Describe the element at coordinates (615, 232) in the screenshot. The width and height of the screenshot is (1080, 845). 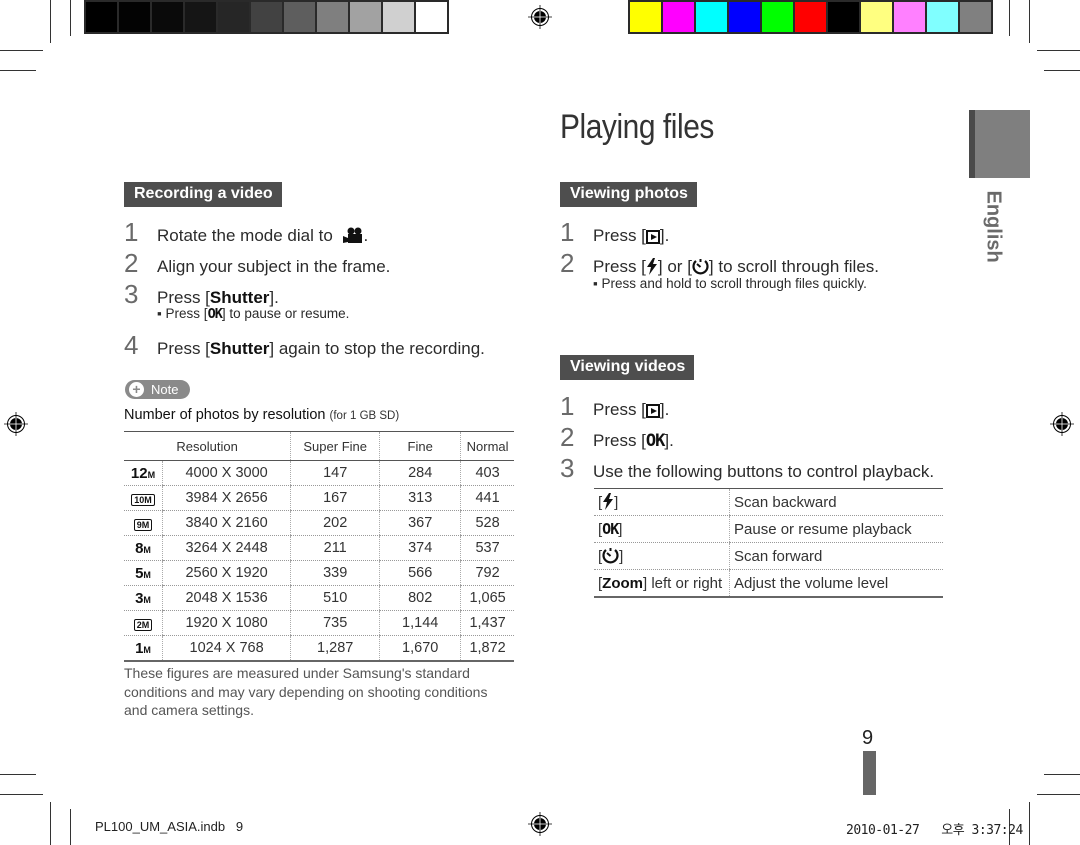
I see `photos-step-1: 1 Press [].` at that location.